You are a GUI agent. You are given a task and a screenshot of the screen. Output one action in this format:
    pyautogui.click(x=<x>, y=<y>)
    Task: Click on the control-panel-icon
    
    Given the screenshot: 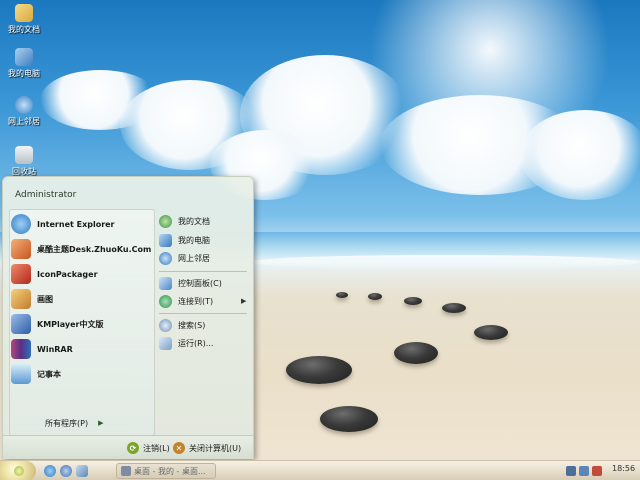 What is the action you would take?
    pyautogui.click(x=165, y=283)
    